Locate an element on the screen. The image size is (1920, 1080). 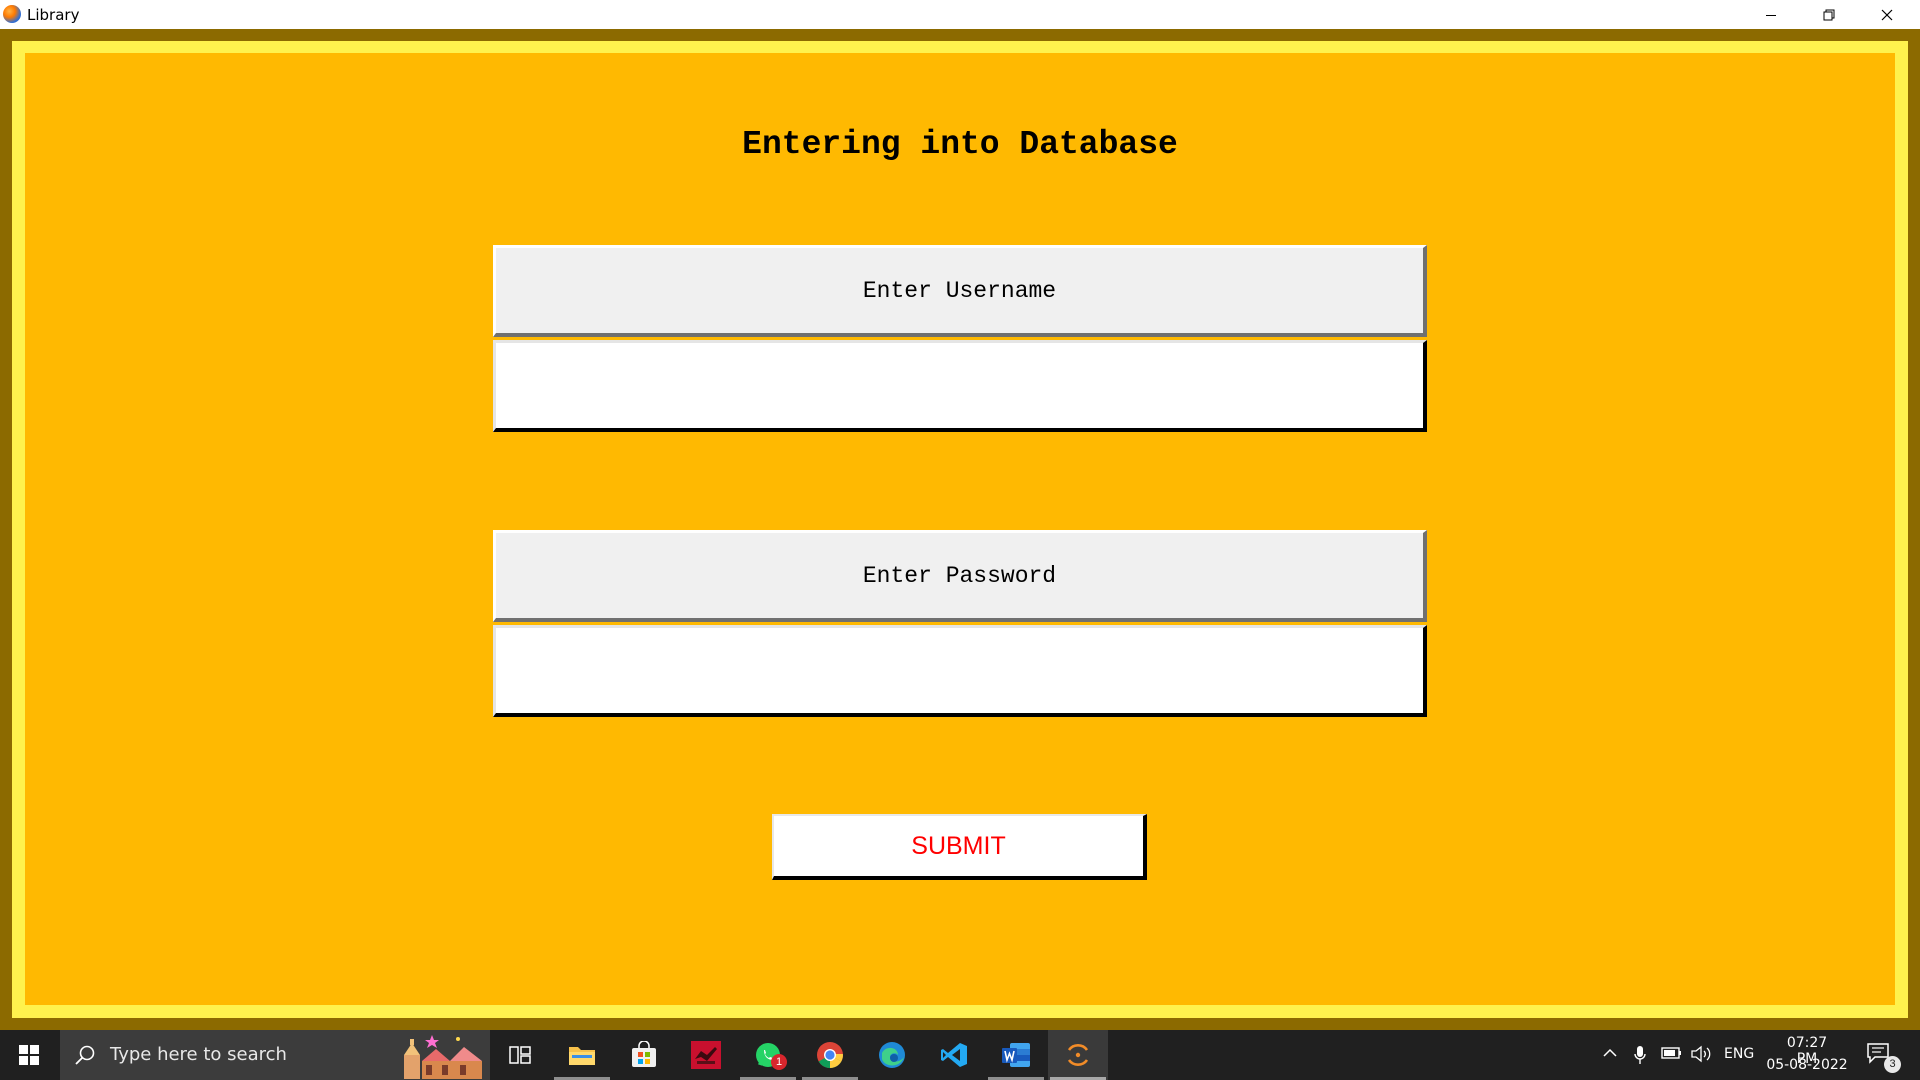
title-bar: Library is located at coordinates (960, 14).